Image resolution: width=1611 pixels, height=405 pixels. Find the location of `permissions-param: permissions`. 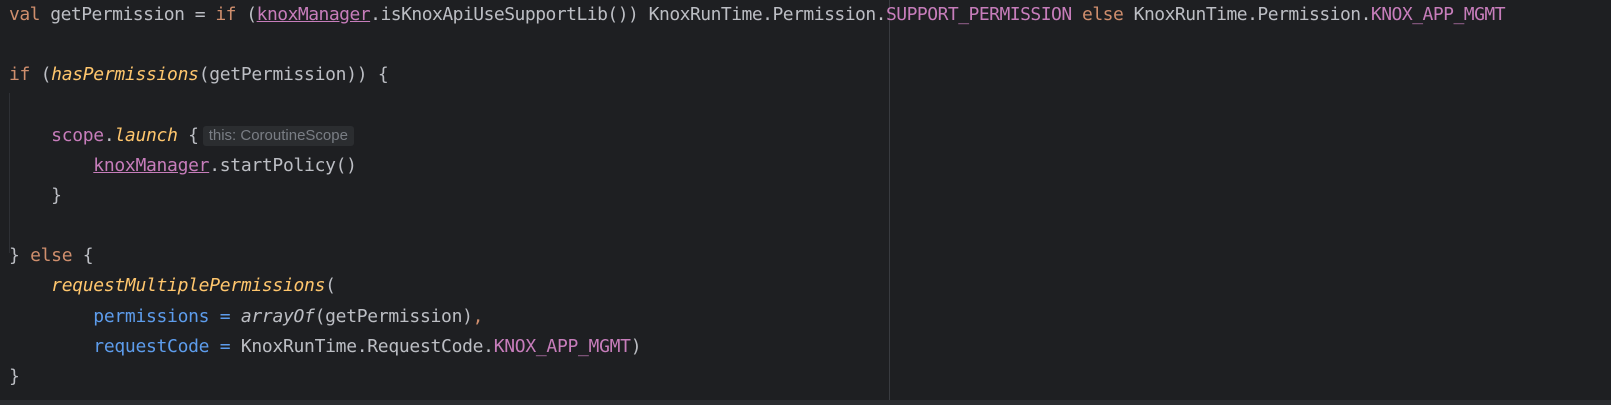

permissions-param: permissions is located at coordinates (151, 316).